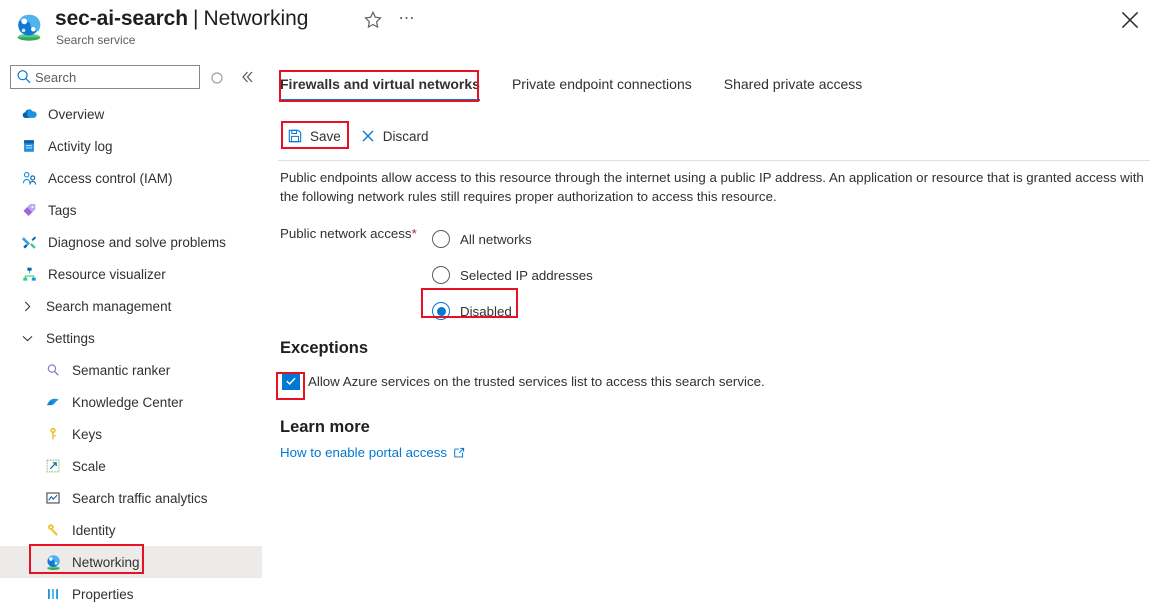  Describe the element at coordinates (136, 146) in the screenshot. I see `sidebar-item-activity-log: Activity log` at that location.